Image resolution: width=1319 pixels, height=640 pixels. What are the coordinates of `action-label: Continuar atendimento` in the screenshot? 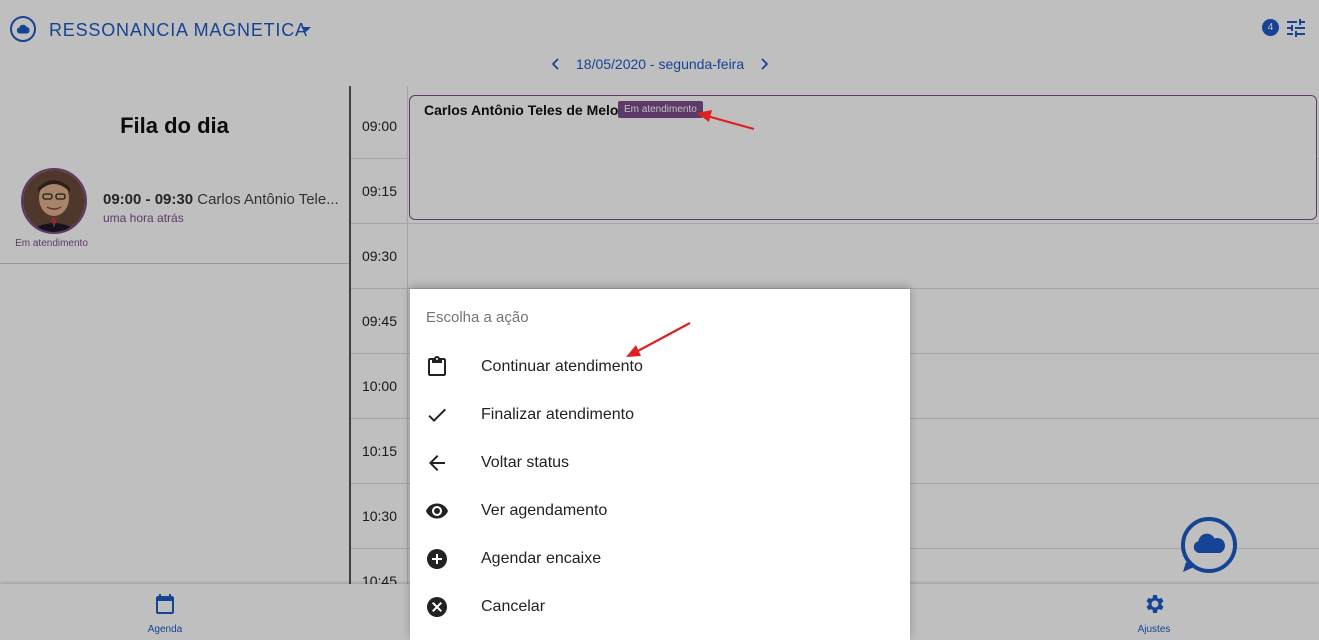 It's located at (562, 366).